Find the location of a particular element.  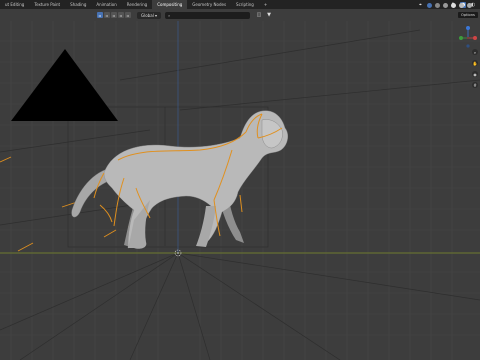

zoom-icon: ⌕ is located at coordinates (475, 52).